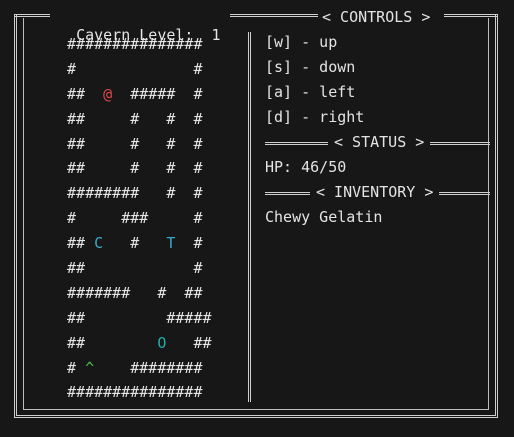 This screenshot has width=514, height=437. I want to click on hp-readout: HP: 46/50, so click(305, 167).